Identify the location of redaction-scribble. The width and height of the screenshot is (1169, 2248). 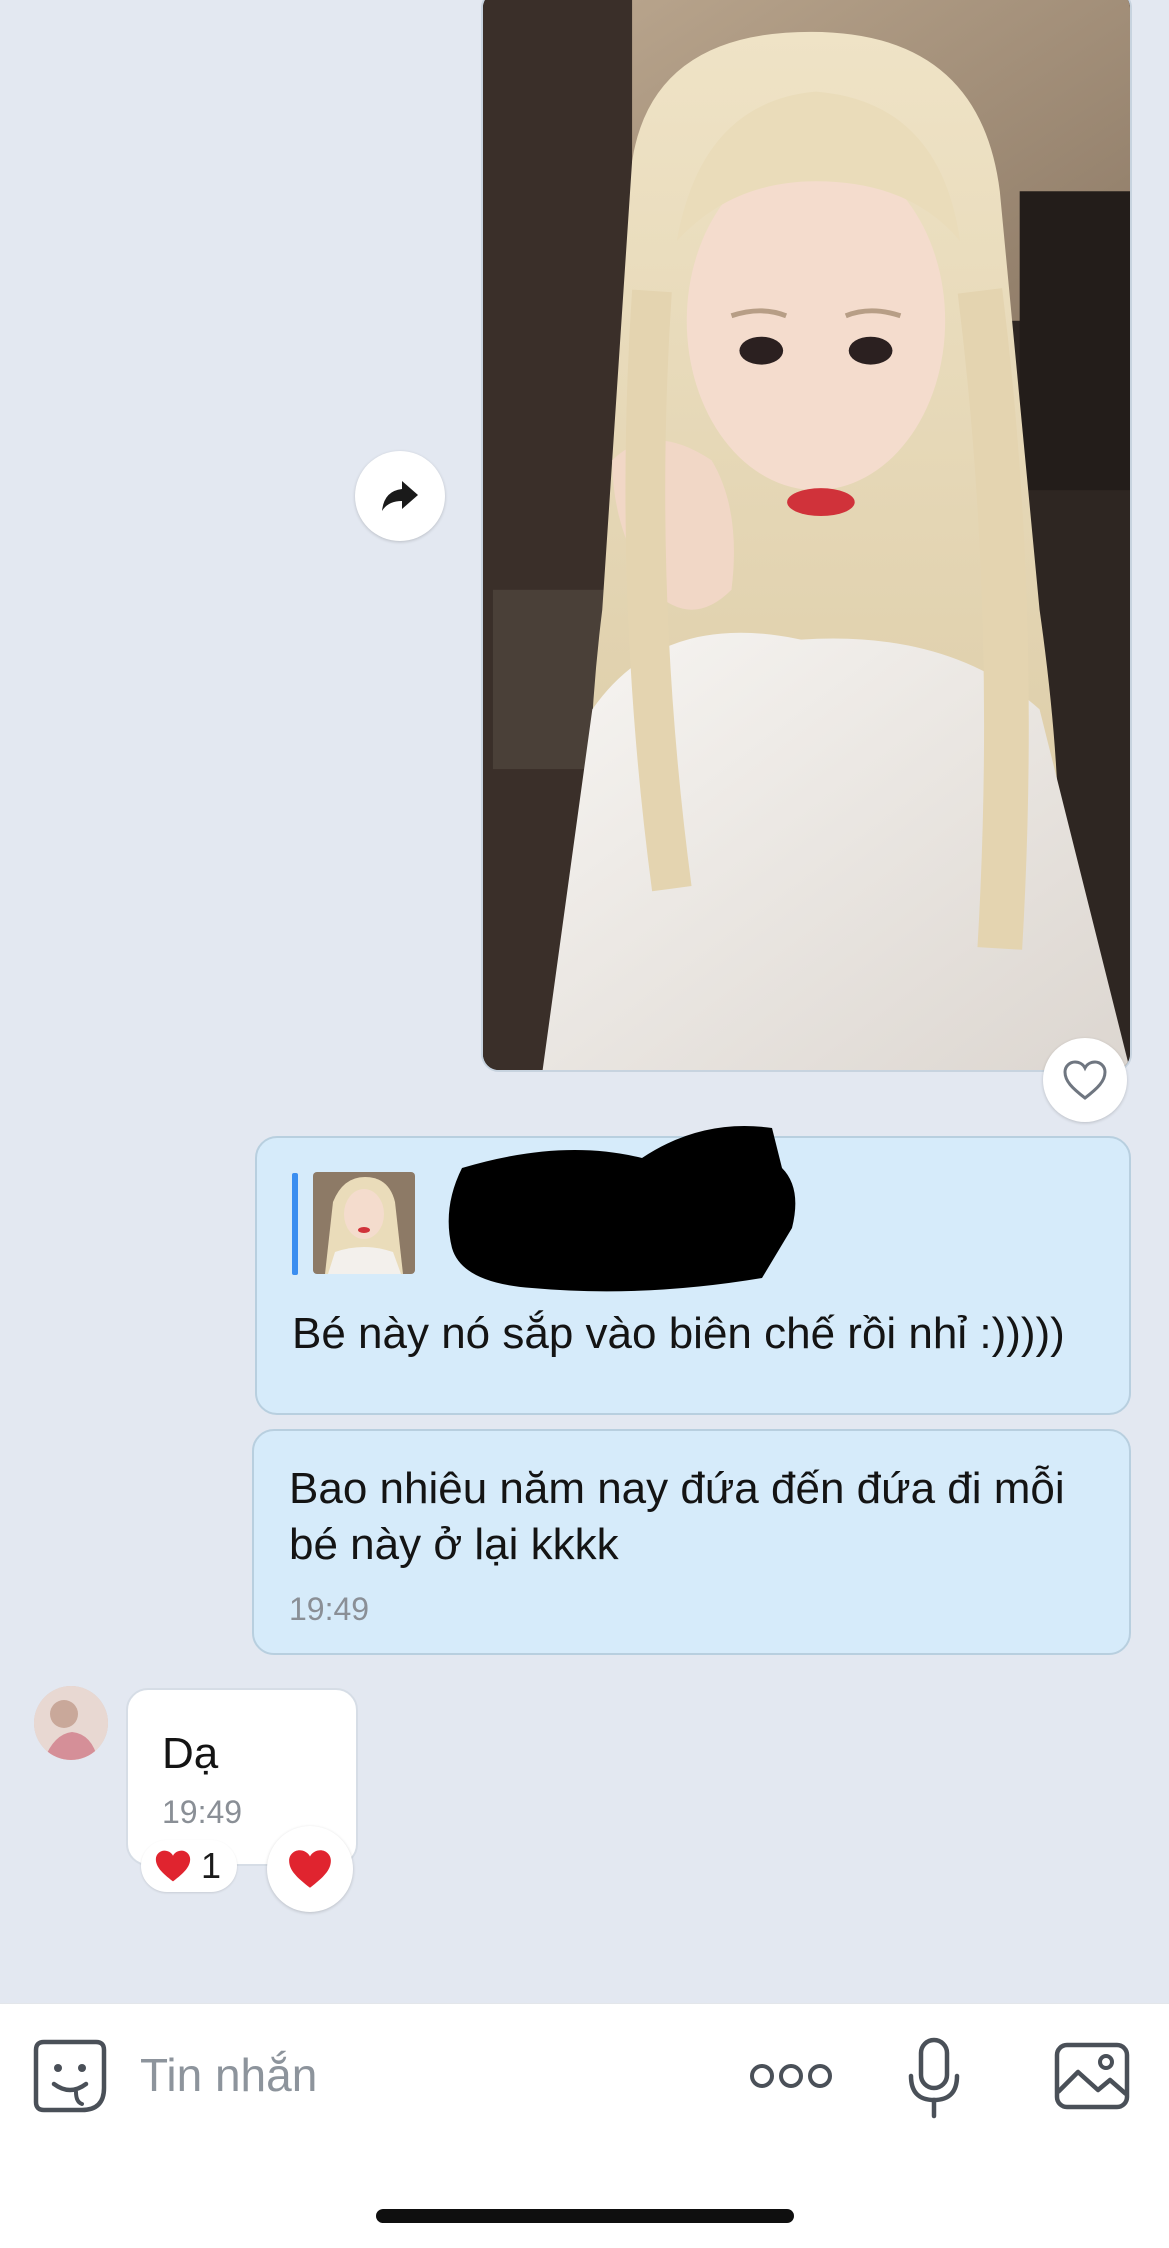
(622, 1209).